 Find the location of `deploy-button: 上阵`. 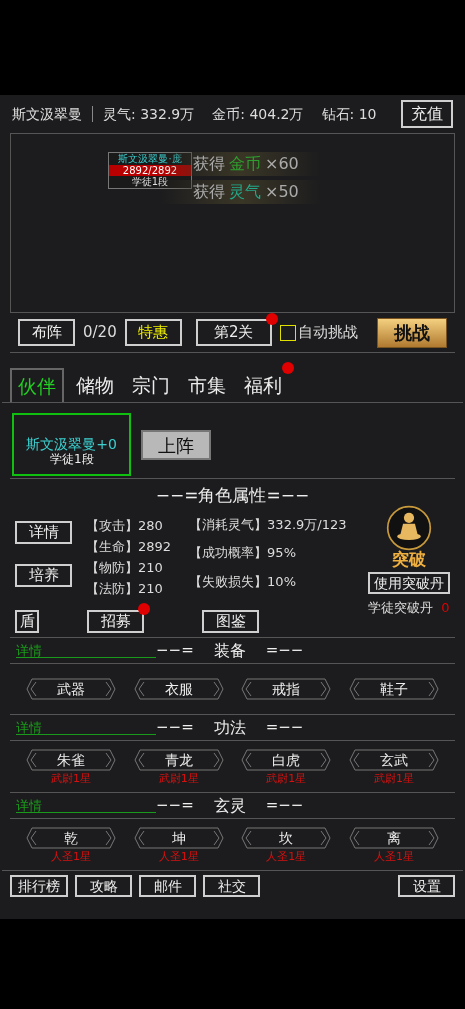

deploy-button: 上阵 is located at coordinates (176, 444).